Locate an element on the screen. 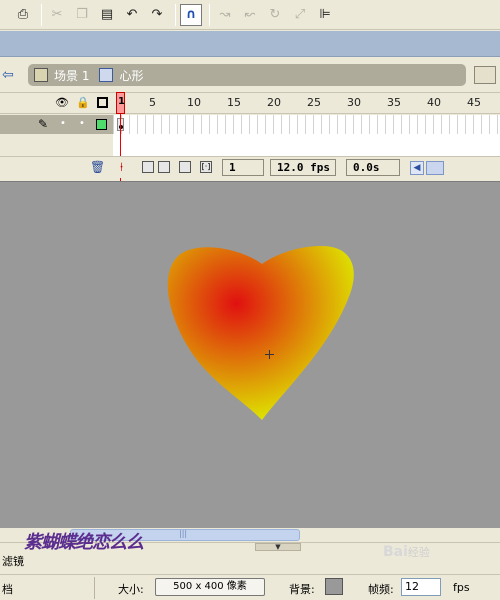  main-toolbar: ⎙ ✂ ❐ ▤ ↶ ↷ ∩ ↝ ↜ ↻ ⤢ ⊫ is located at coordinates (250, 15).